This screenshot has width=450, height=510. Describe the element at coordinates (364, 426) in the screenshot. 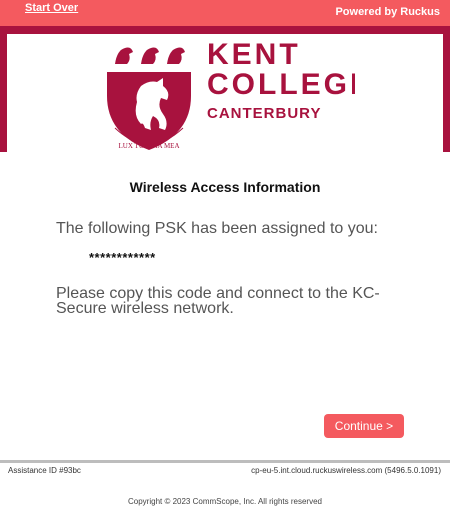

I see `continue-button: Continue >` at that location.